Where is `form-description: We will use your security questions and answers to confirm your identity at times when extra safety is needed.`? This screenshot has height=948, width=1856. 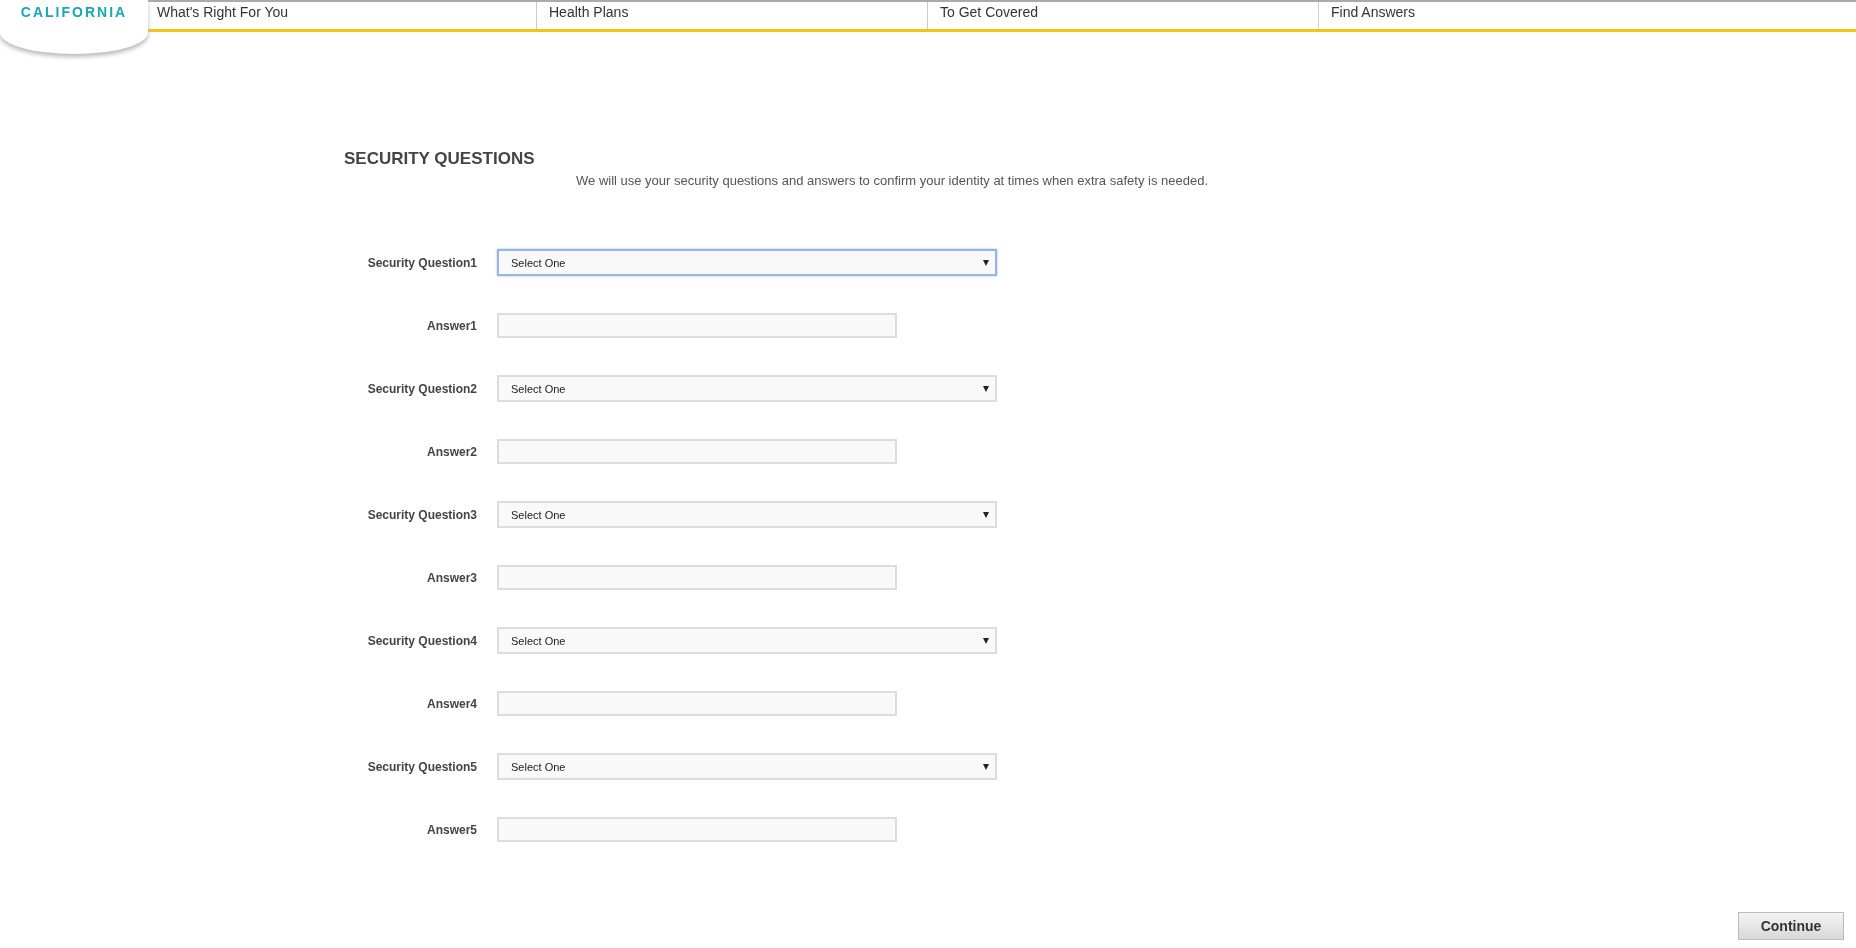 form-description: We will use your security questions and answers to confirm your identity at times when extra safety is needed. is located at coordinates (892, 180).